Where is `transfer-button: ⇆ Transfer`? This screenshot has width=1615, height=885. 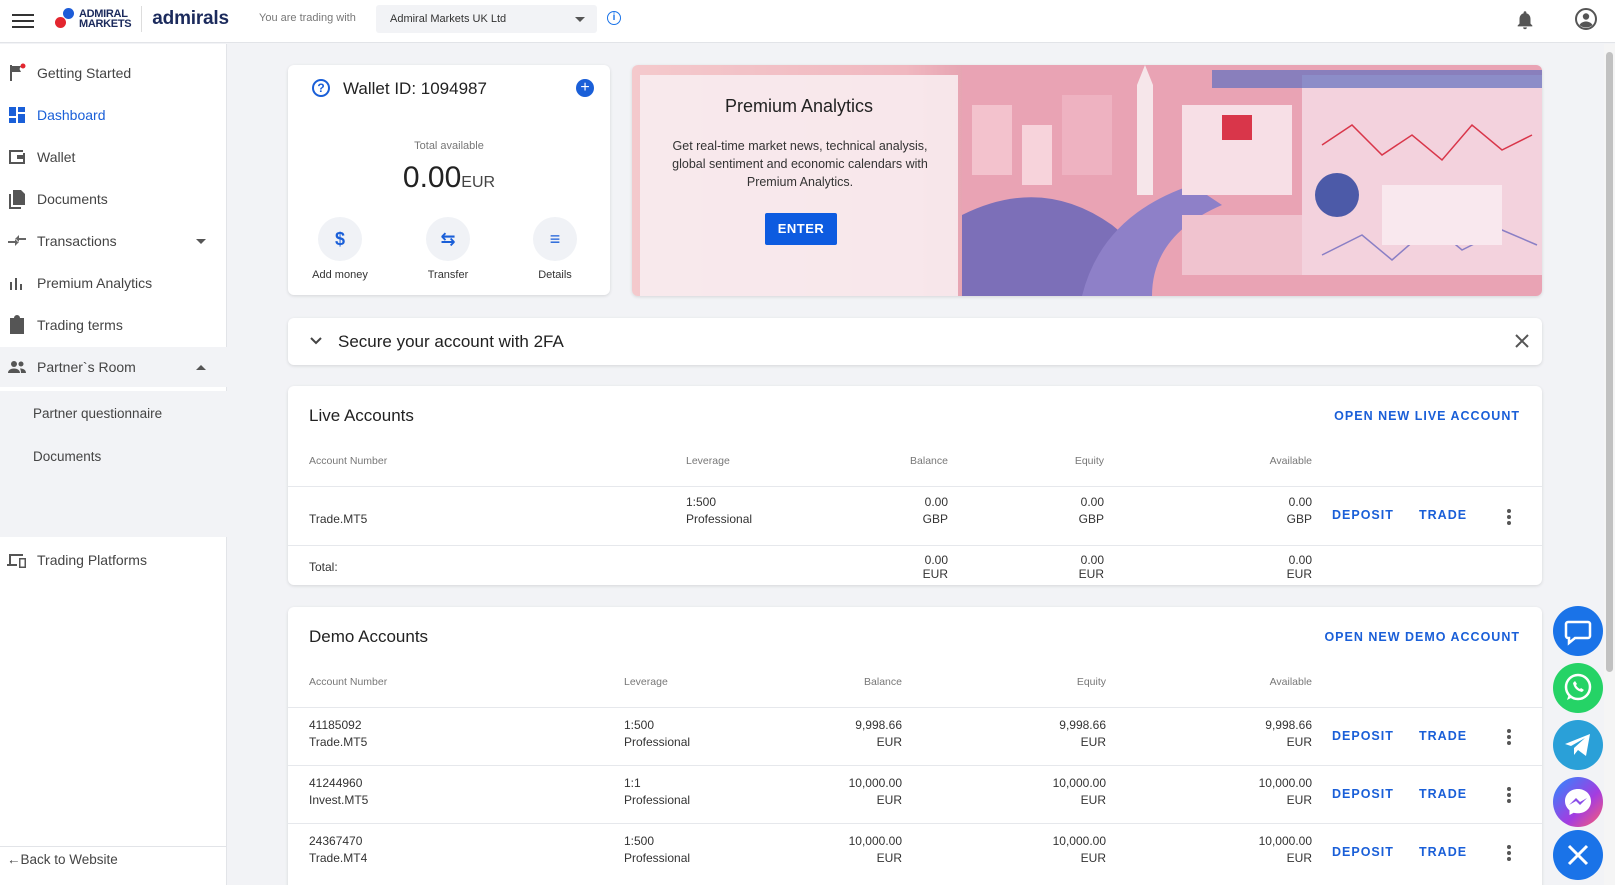 transfer-button: ⇆ Transfer is located at coordinates (448, 249).